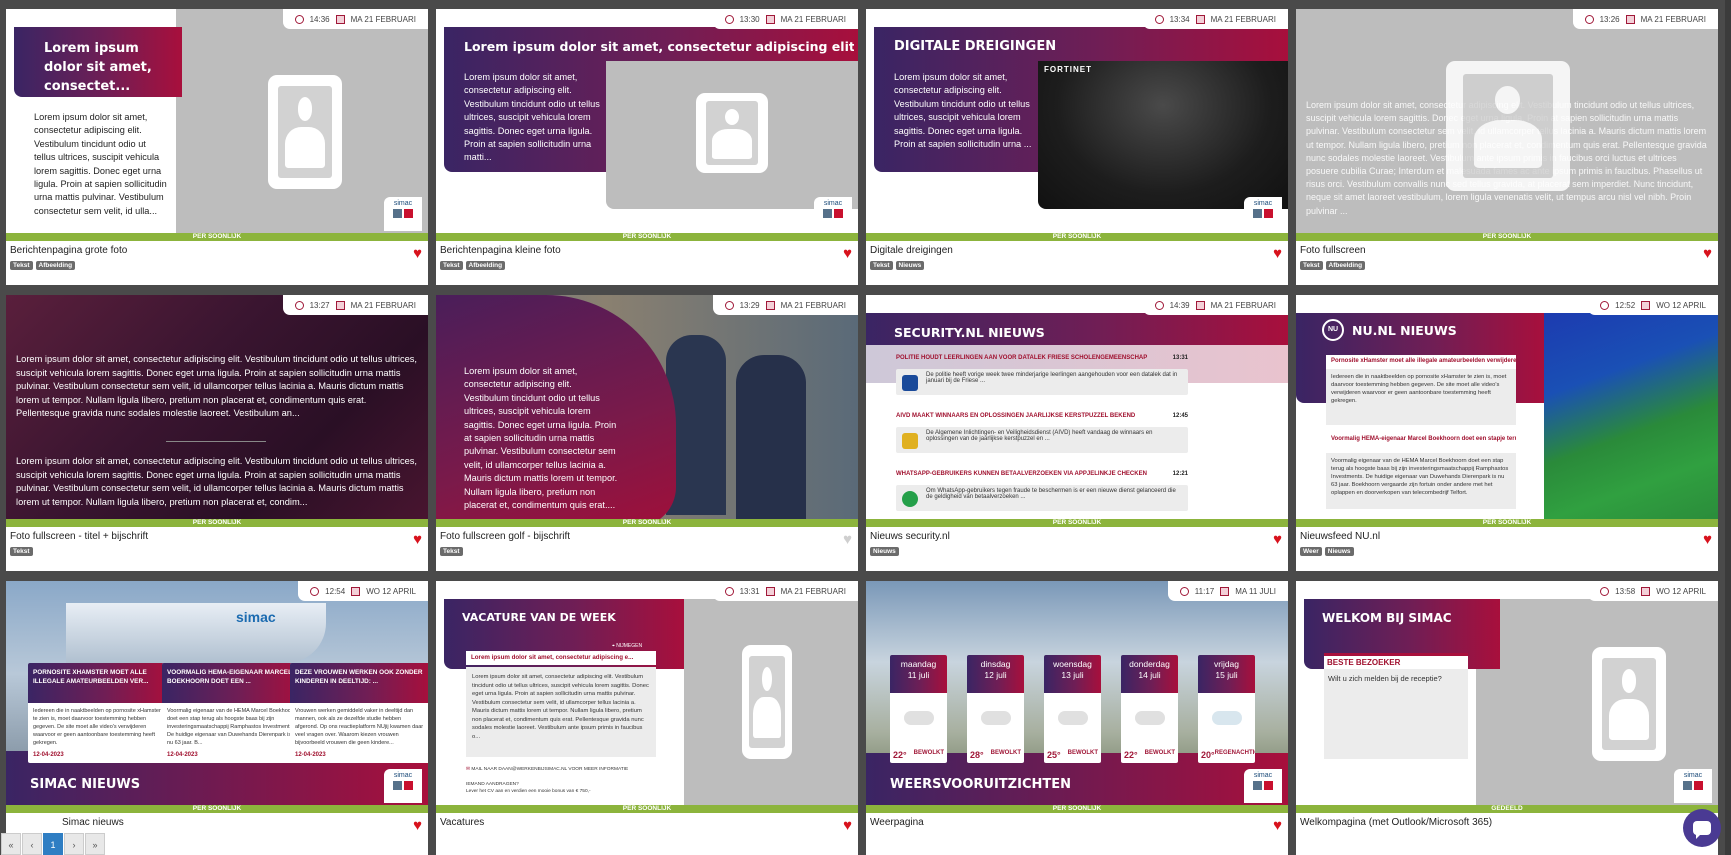 The height and width of the screenshot is (855, 1731). I want to click on slide-title: WELKOM BIJ SIMAC, so click(1387, 618).